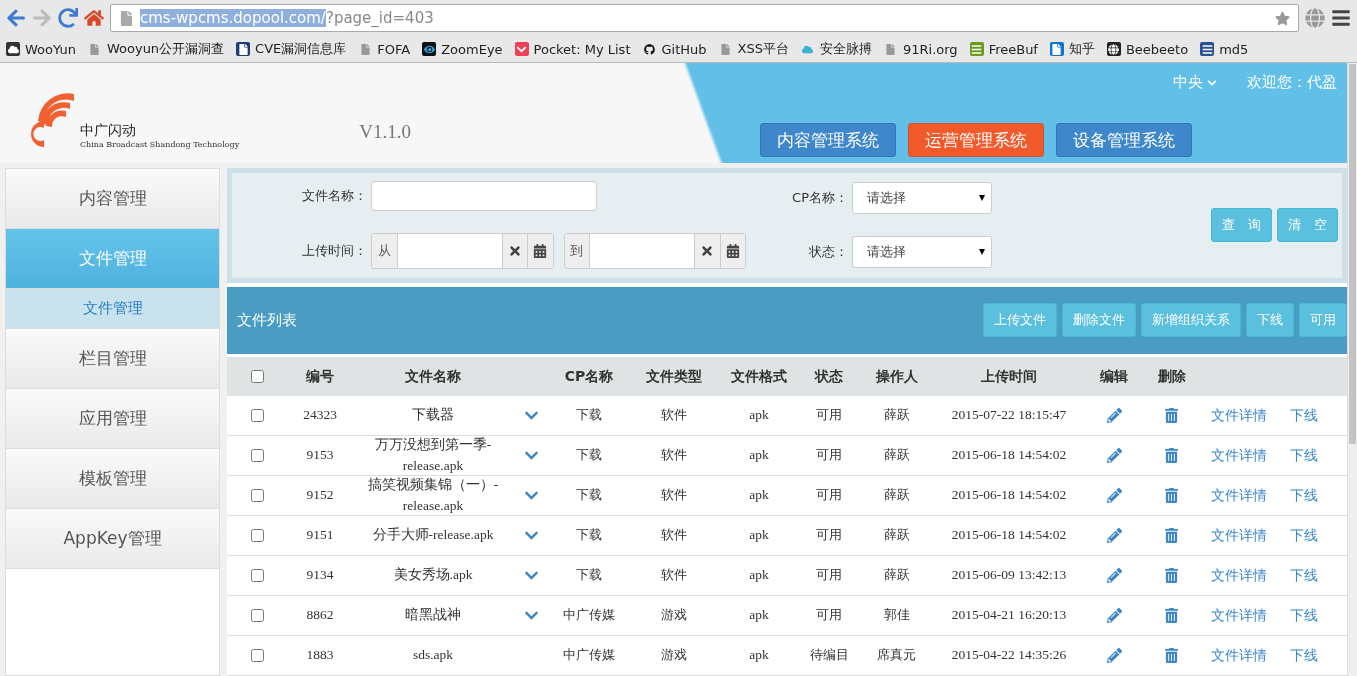 This screenshot has width=1357, height=676. What do you see at coordinates (1020, 320) in the screenshot?
I see `action-button: 上传文件` at bounding box center [1020, 320].